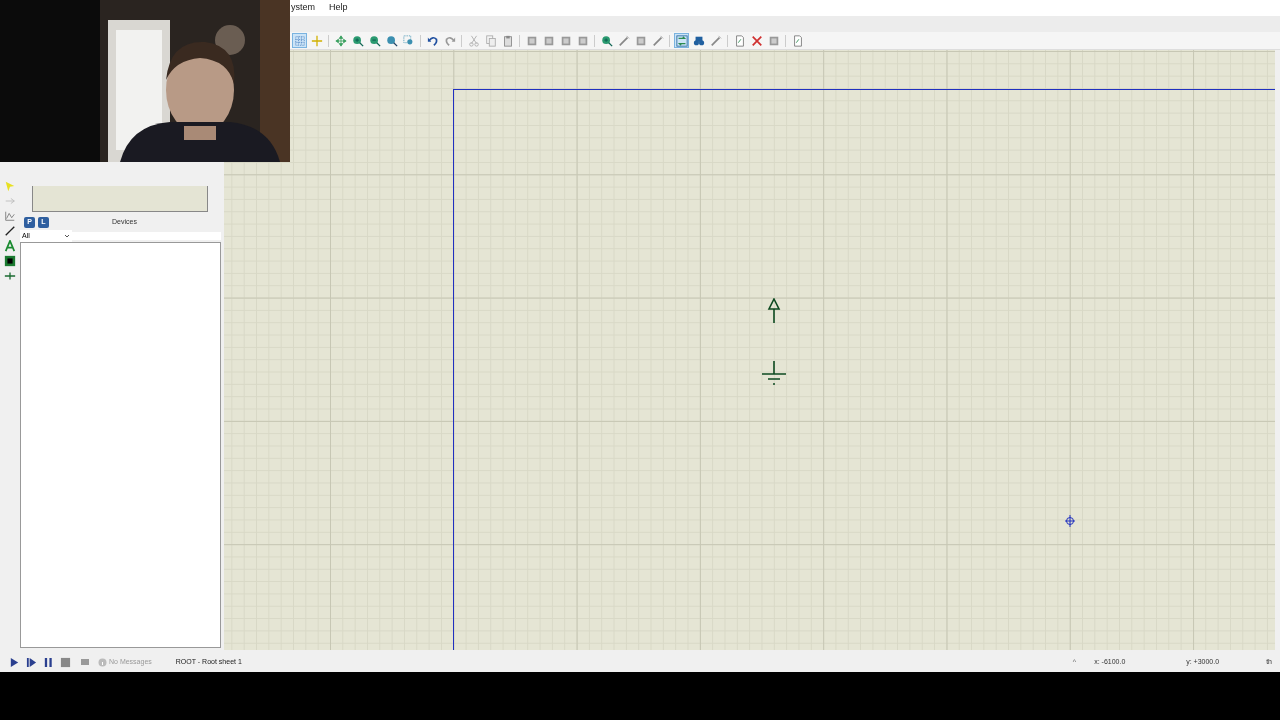 The height and width of the screenshot is (720, 1280). What do you see at coordinates (85, 662) in the screenshot?
I see `log-icon` at bounding box center [85, 662].